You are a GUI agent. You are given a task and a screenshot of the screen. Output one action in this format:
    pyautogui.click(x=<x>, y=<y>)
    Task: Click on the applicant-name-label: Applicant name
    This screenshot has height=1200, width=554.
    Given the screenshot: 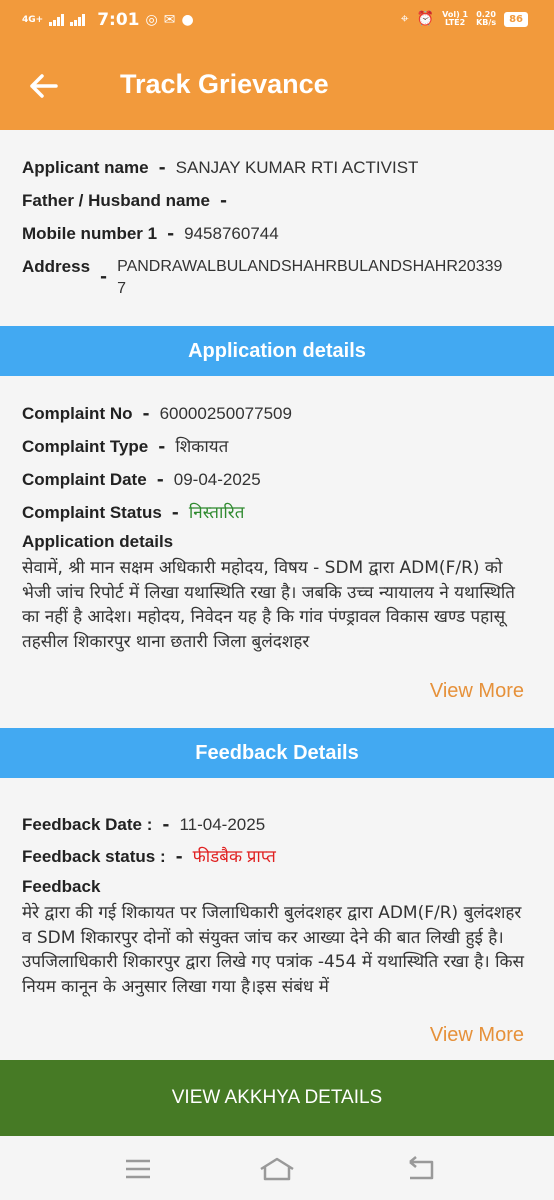 What is the action you would take?
    pyautogui.click(x=85, y=167)
    